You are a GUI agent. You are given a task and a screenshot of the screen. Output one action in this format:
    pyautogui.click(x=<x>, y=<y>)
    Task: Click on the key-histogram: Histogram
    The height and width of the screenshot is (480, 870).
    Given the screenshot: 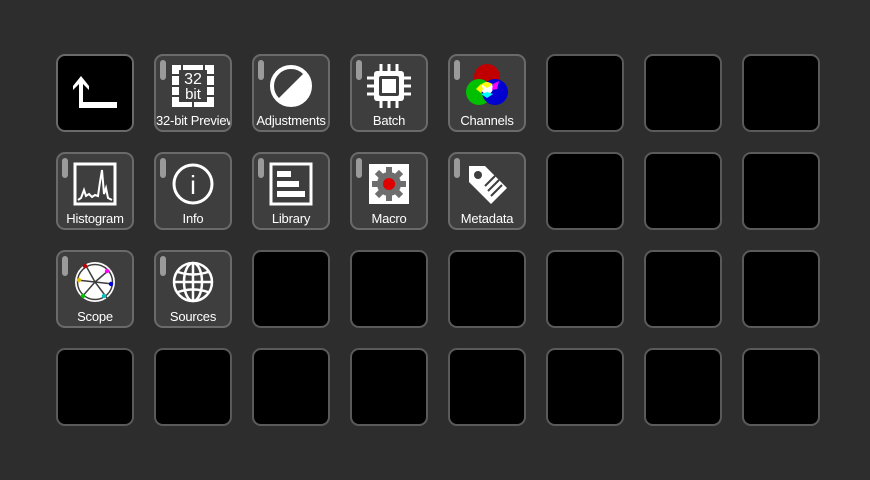 What is the action you would take?
    pyautogui.click(x=95, y=191)
    